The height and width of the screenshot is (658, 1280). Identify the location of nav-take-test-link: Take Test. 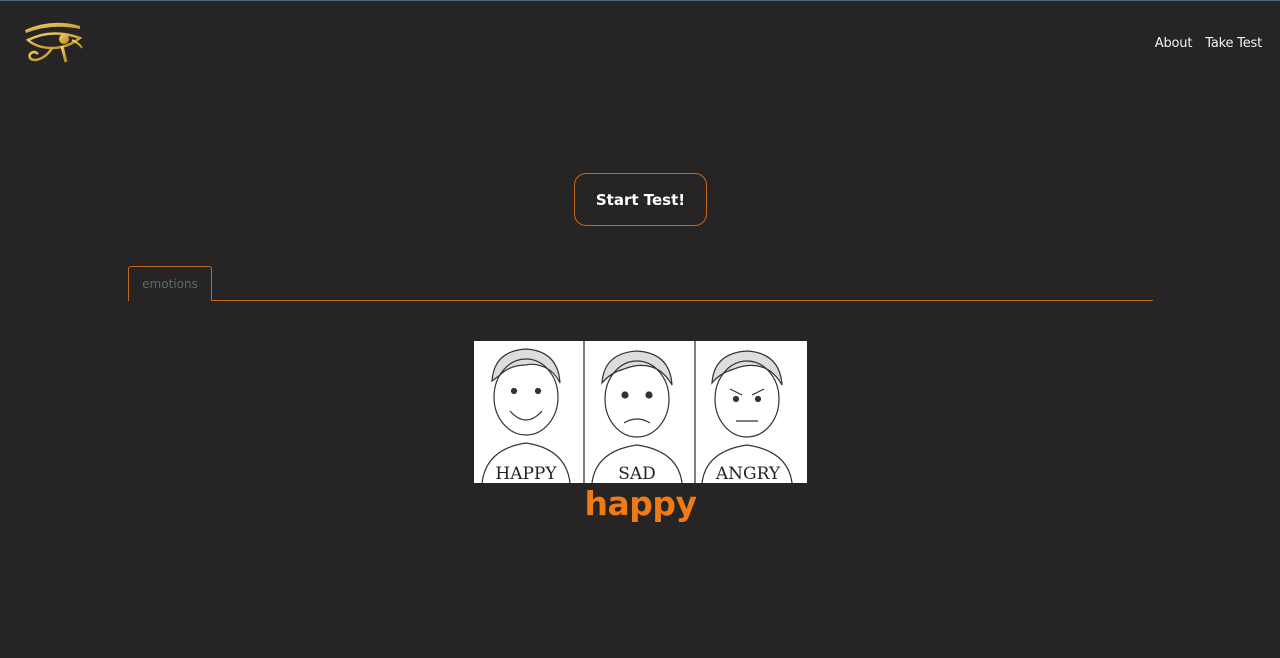
(1233, 43).